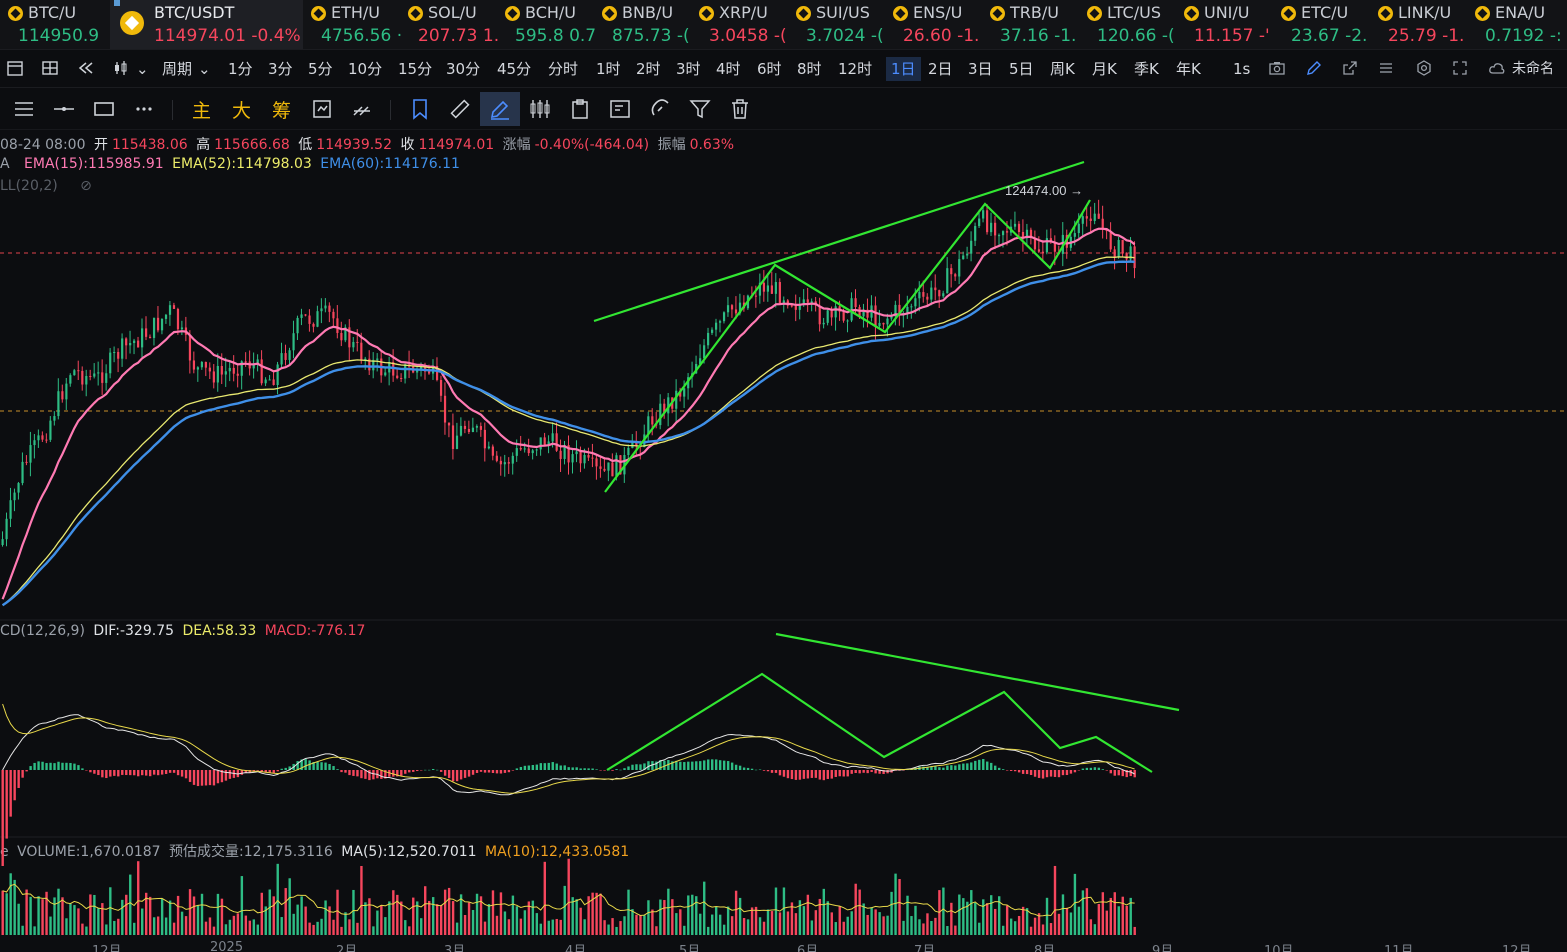 The height and width of the screenshot is (952, 1567). What do you see at coordinates (55, 24) in the screenshot?
I see `ticker-btcu: BTC/U 114950.9` at bounding box center [55, 24].